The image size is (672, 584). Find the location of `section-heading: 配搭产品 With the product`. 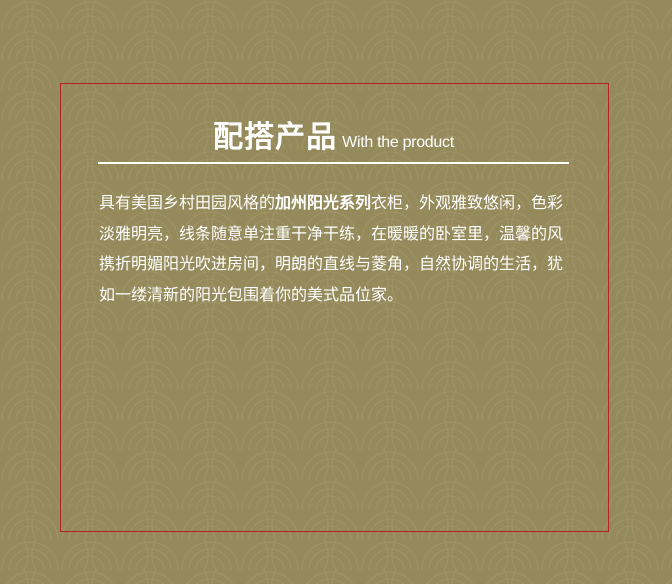

section-heading: 配搭产品 With the product is located at coordinates (333, 135).